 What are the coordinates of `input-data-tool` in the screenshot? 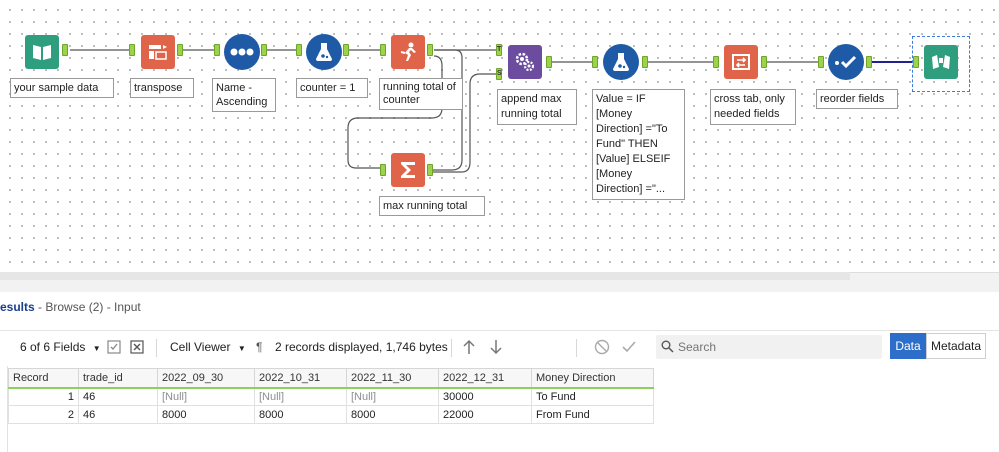 It's located at (42, 52).